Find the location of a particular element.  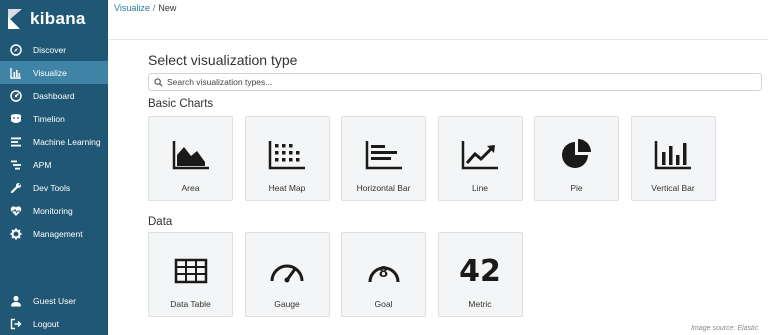

card-heat-map: Heat Map is located at coordinates (287, 158).